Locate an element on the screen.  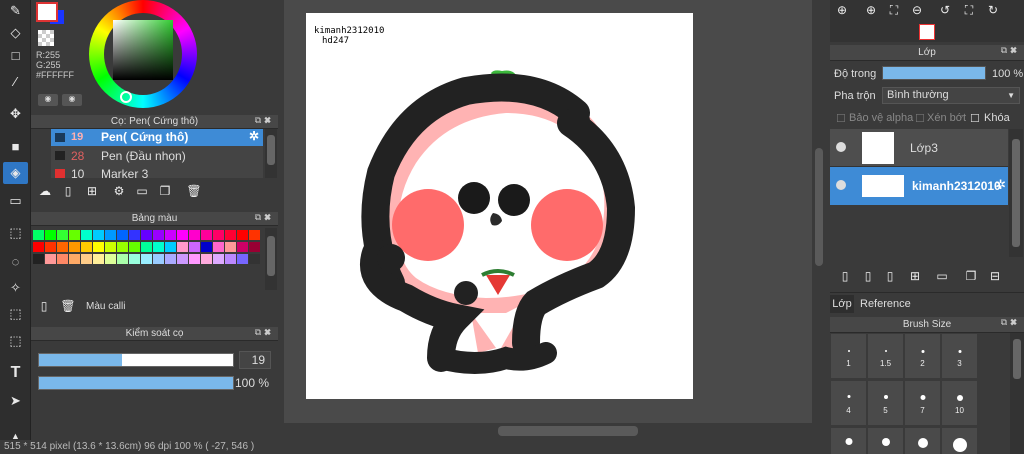
add-layer-menu-icon: ⊞ is located at coordinates (915, 276).